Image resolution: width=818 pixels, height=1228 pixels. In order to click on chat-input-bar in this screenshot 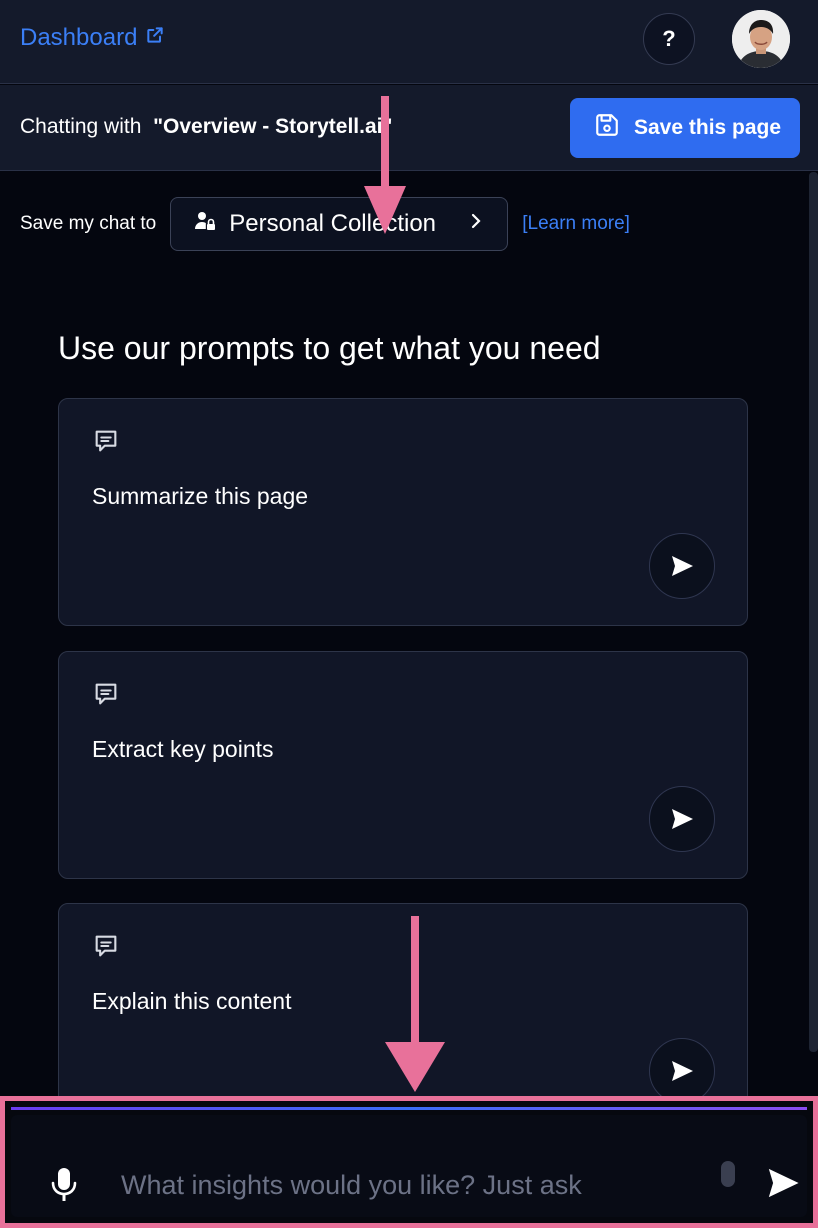, I will do `click(409, 1162)`.